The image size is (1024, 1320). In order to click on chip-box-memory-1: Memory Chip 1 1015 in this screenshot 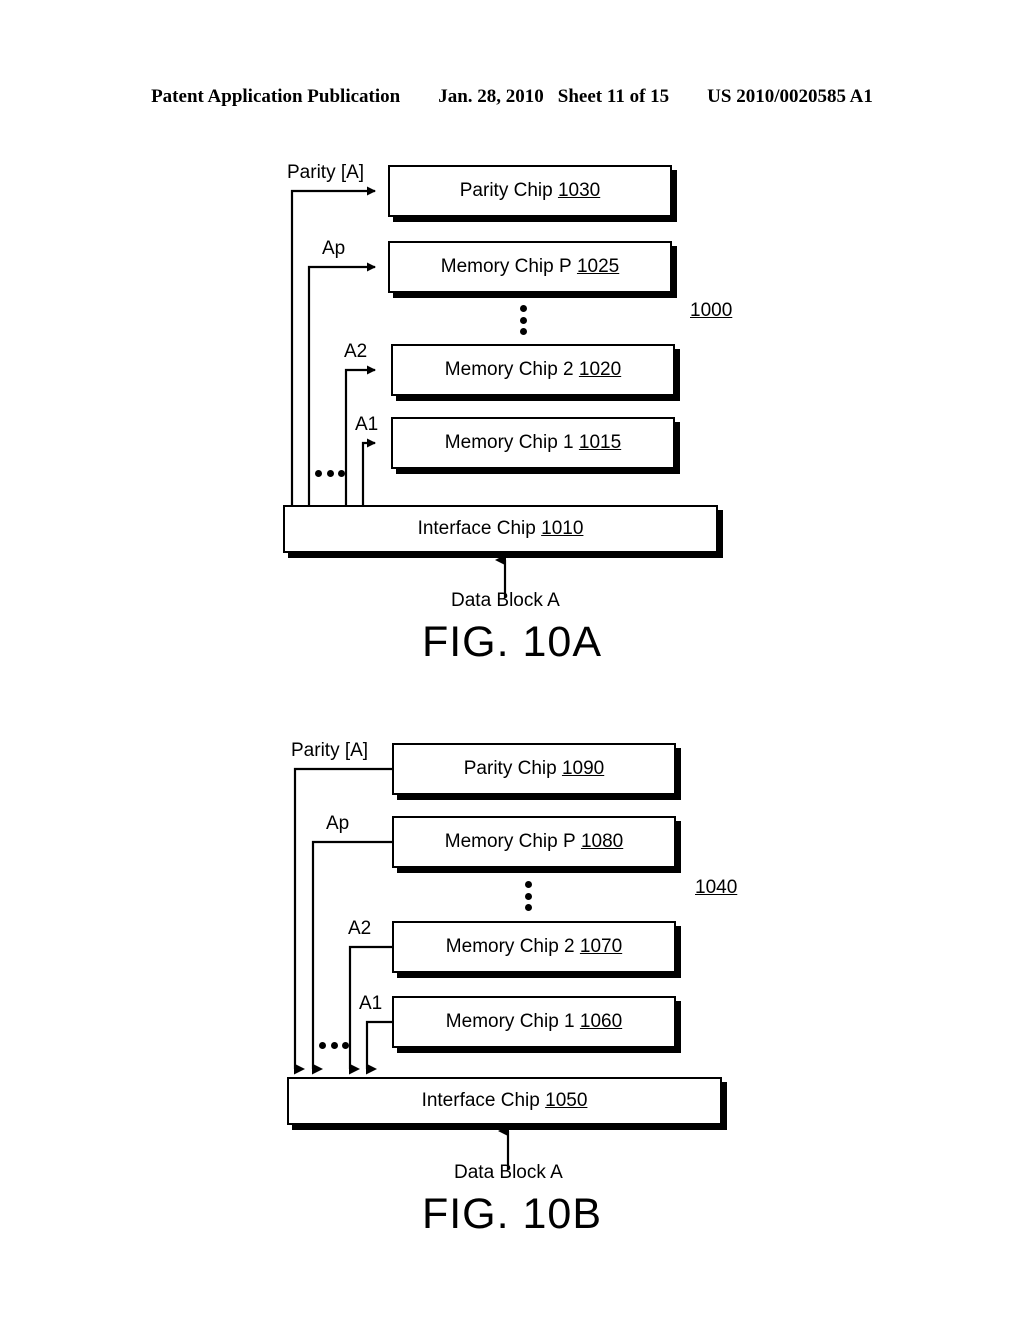, I will do `click(533, 443)`.